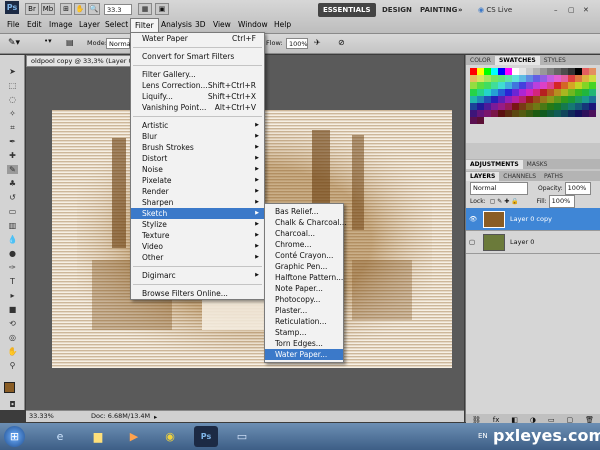  I want to click on arrange-documents-icon: ▦, so click(145, 9).